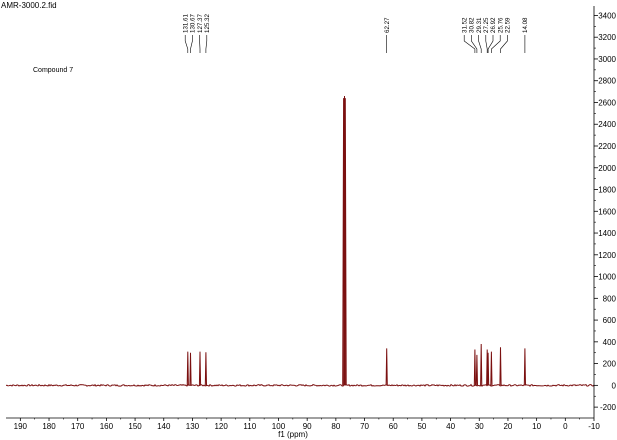 Image resolution: width=617 pixels, height=440 pixels. I want to click on y-tick-label: 1200, so click(607, 255).